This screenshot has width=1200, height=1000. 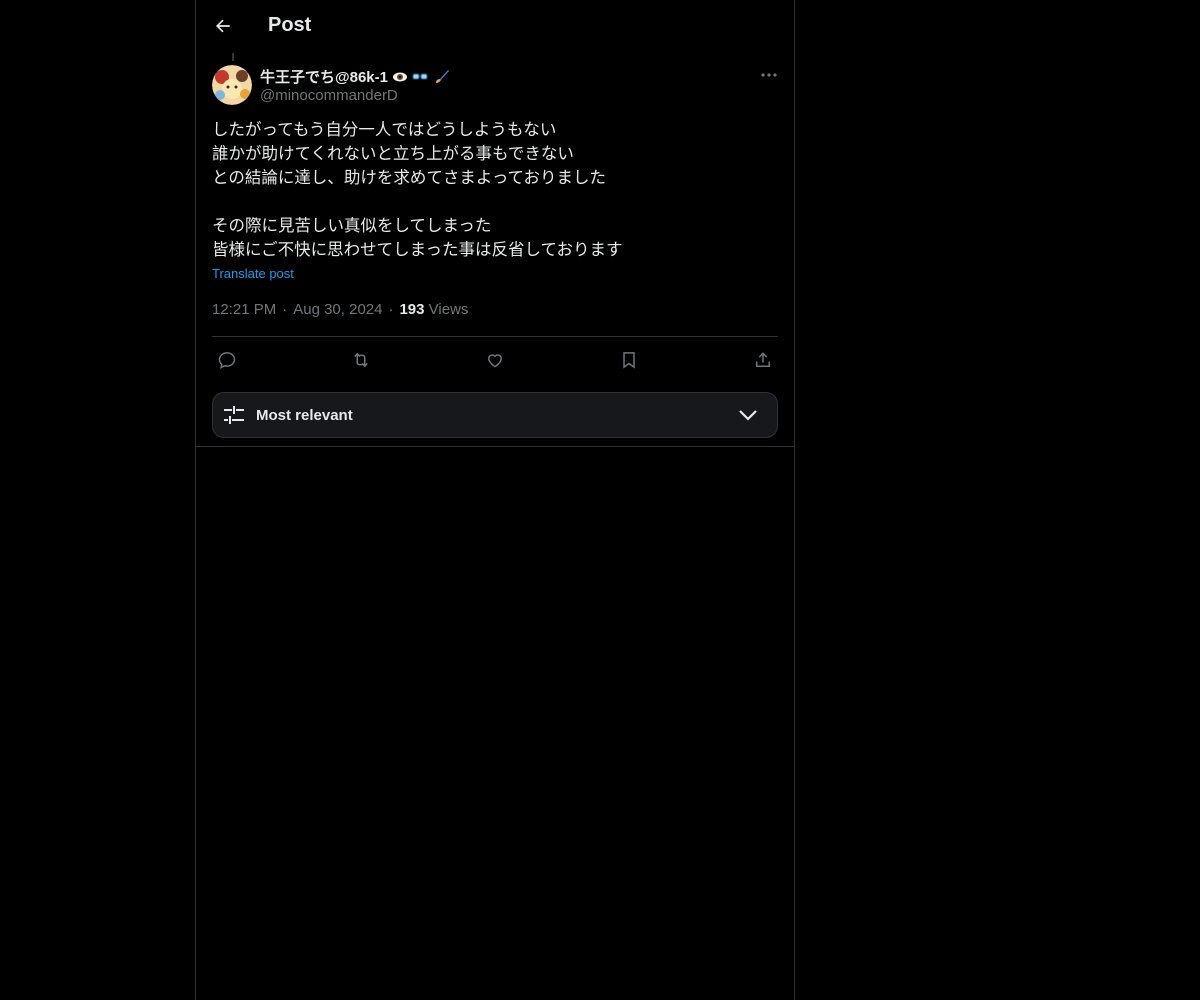 I want to click on bookmark-icon, so click(x=629, y=360).